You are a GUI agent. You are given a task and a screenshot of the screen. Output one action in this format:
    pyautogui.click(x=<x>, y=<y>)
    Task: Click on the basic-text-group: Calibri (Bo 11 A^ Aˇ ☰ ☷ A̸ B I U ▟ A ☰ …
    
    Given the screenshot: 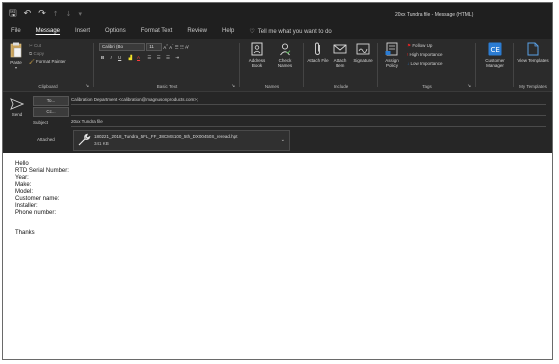 What is the action you would take?
    pyautogui.click(x=167, y=65)
    